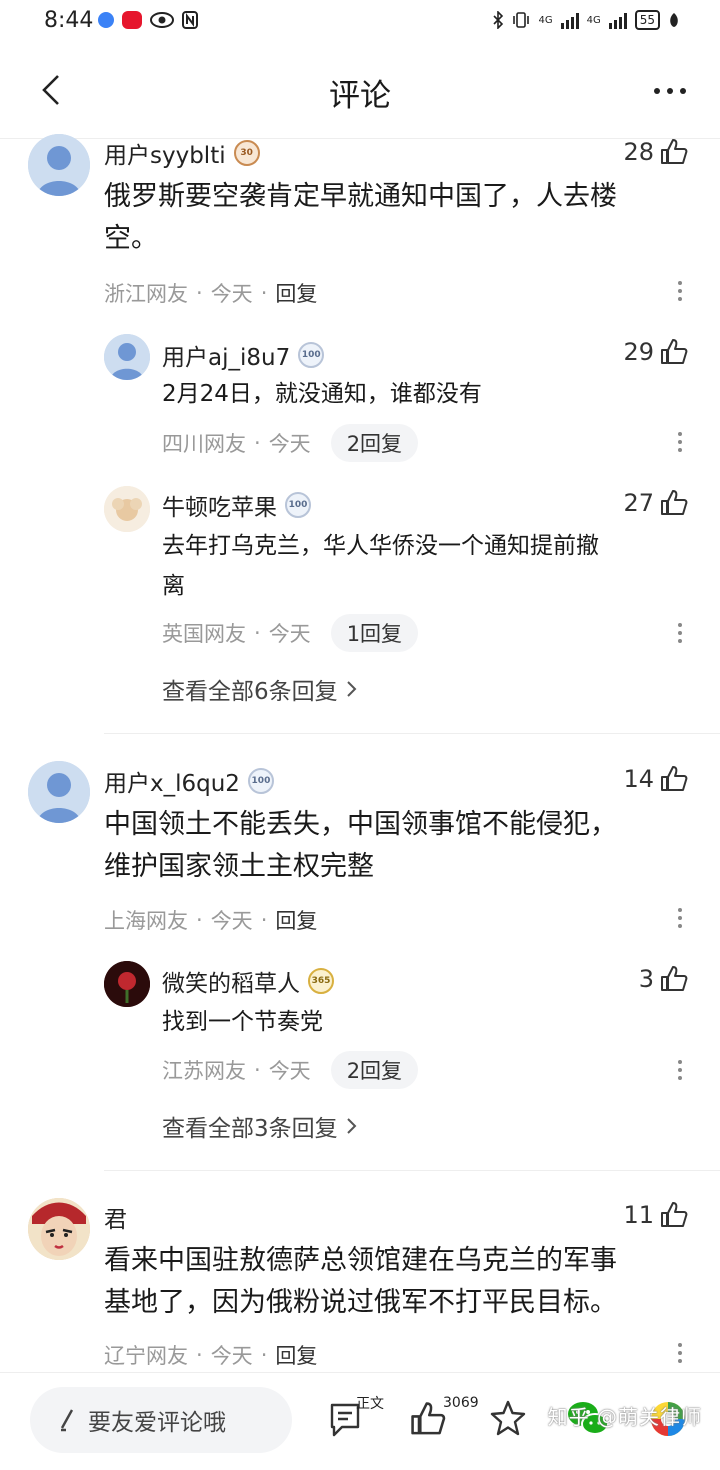 This screenshot has height=1470, width=720. I want to click on view-all-text: 查看全部3条回复, so click(250, 1126).